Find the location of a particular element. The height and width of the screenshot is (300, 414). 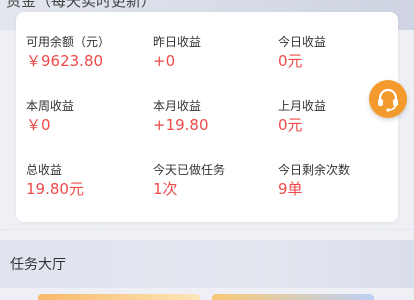

stat-label: 本周收益 is located at coordinates (50, 106).